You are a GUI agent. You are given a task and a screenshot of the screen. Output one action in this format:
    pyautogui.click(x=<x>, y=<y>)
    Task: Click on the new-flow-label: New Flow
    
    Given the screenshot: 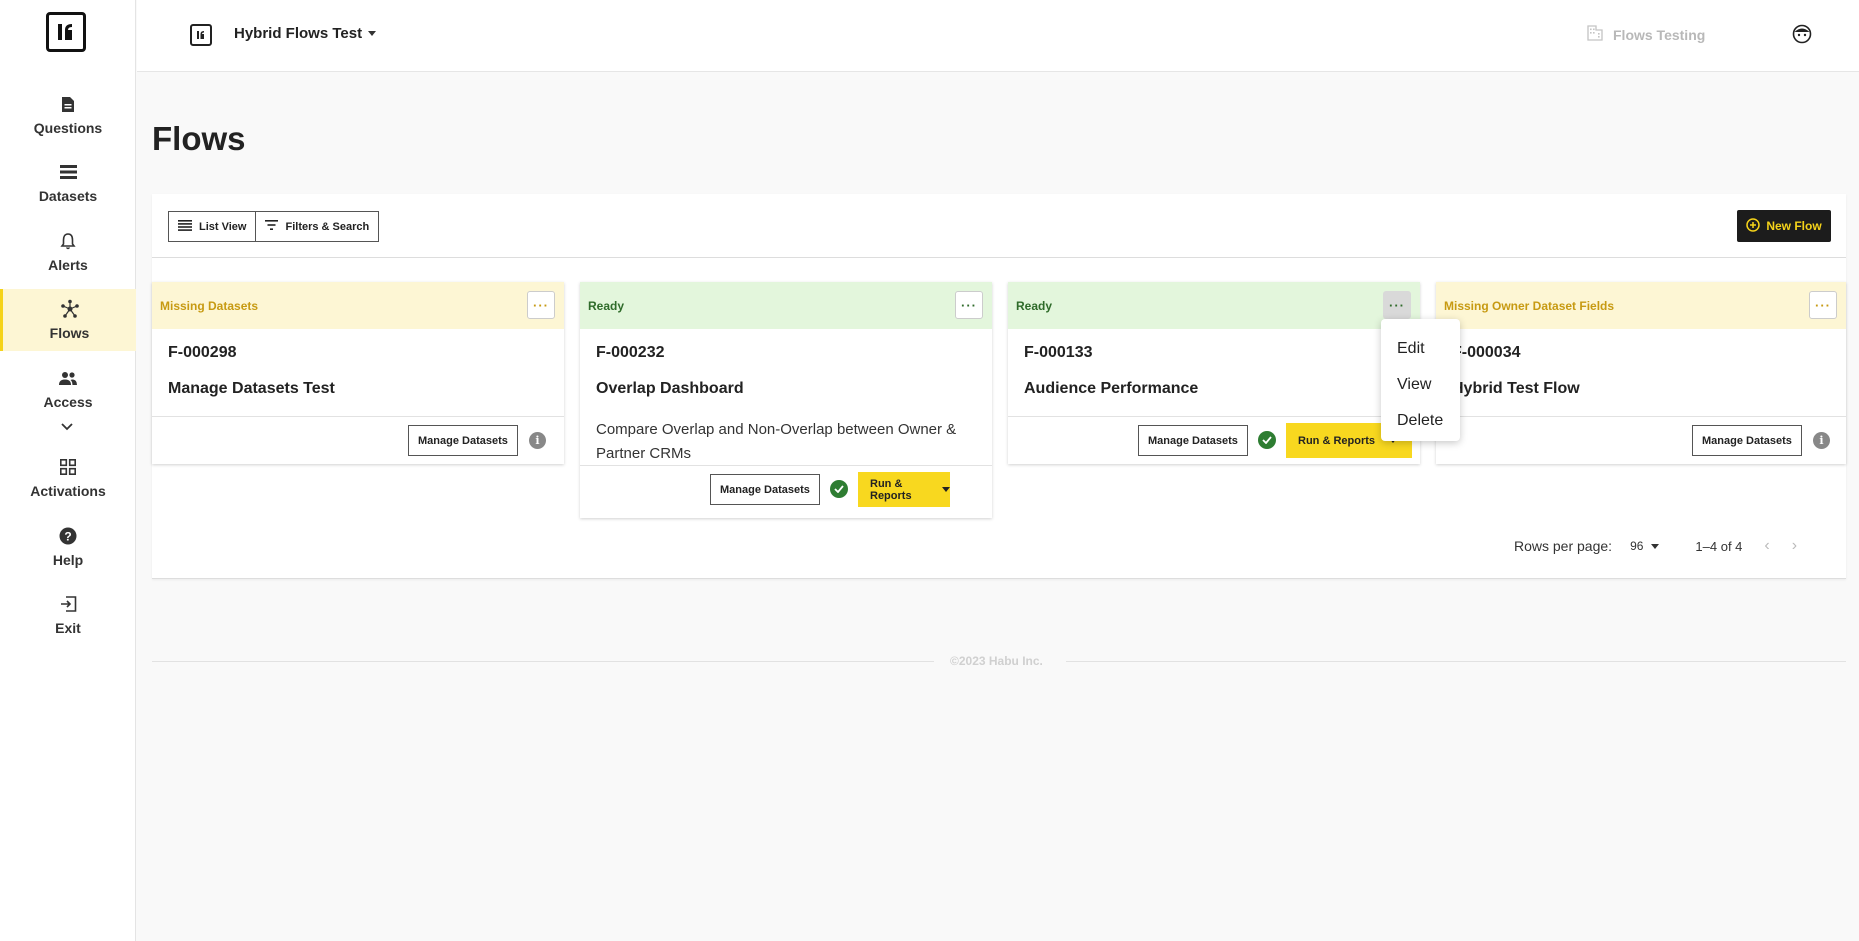 What is the action you would take?
    pyautogui.click(x=1794, y=226)
    